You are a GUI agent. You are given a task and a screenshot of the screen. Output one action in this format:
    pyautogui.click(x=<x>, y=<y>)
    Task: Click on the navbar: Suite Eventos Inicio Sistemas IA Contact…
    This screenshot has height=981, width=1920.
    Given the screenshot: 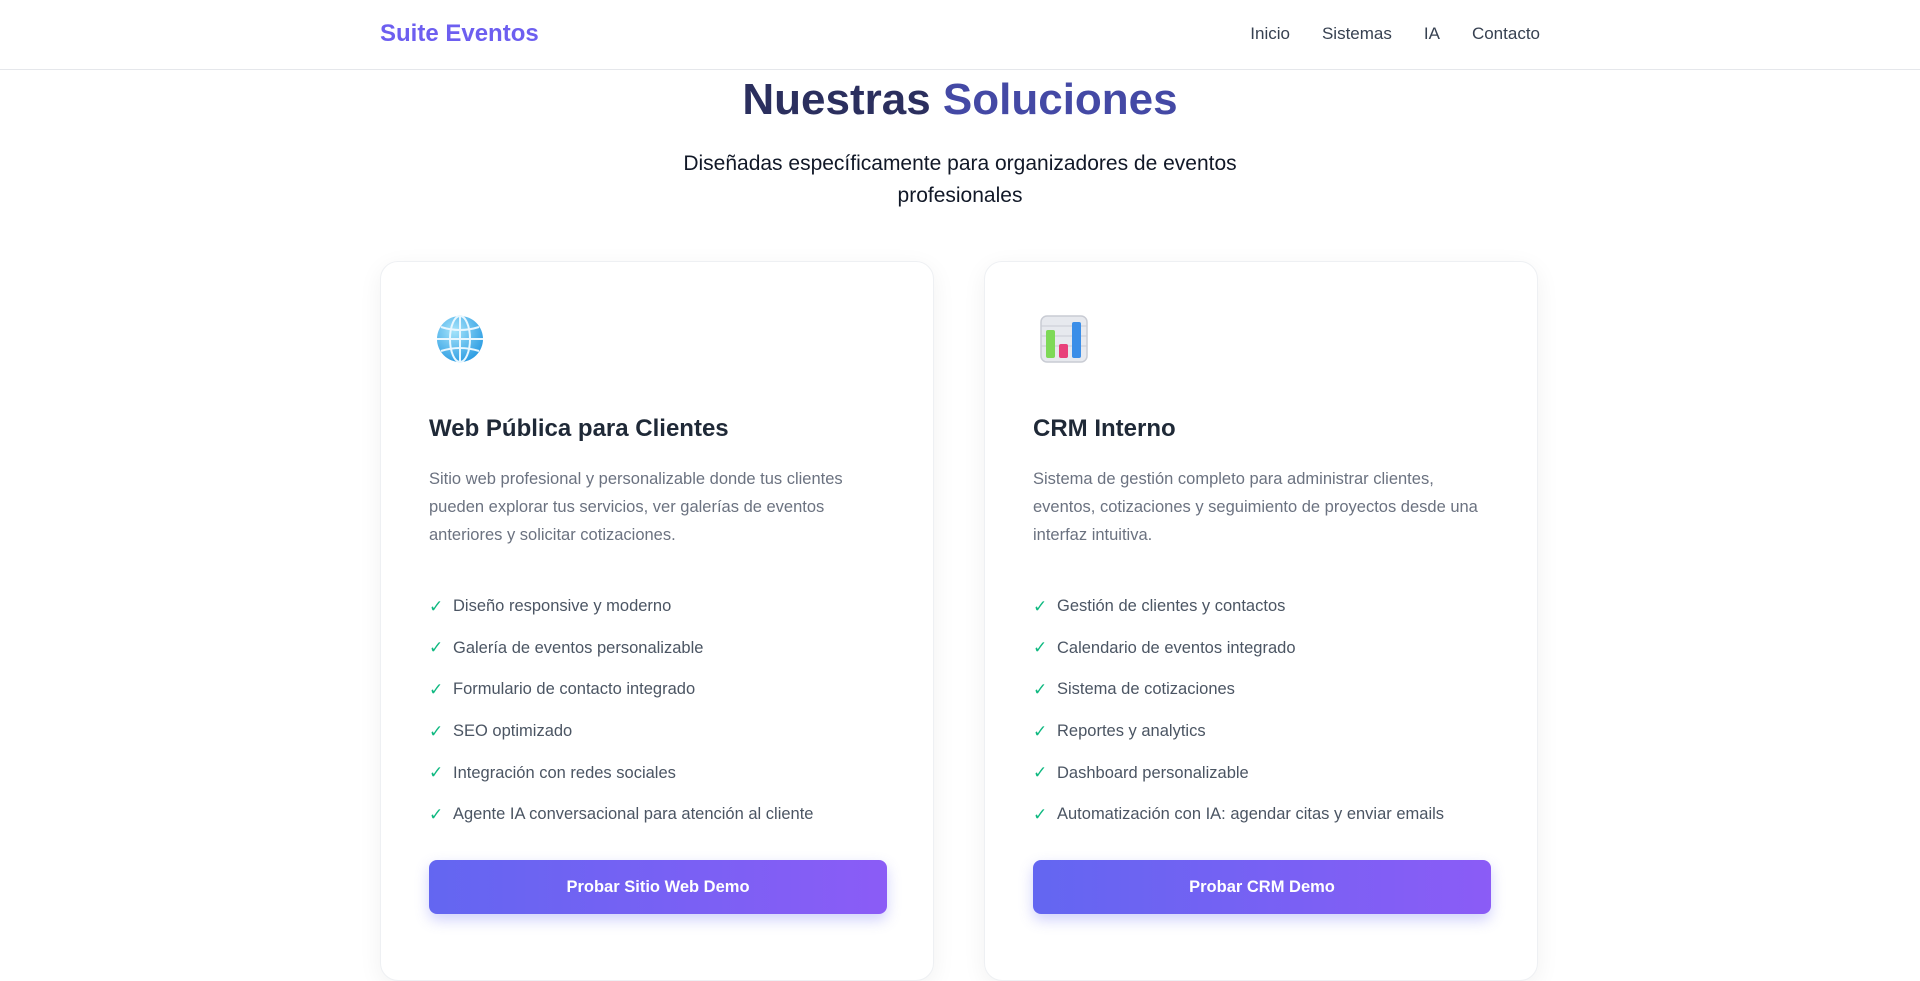 What is the action you would take?
    pyautogui.click(x=960, y=35)
    